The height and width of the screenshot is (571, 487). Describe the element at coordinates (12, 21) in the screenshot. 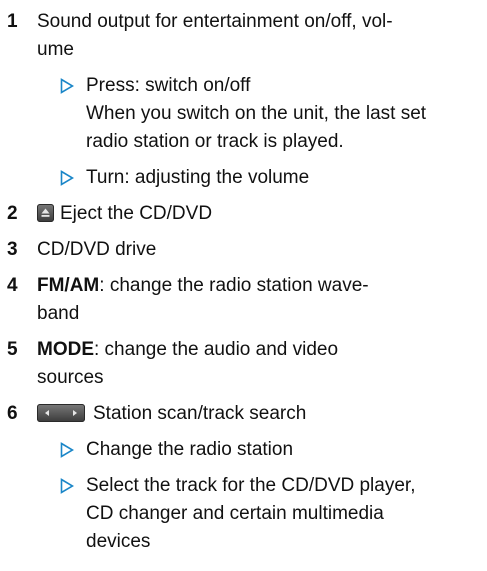

I see `item-number: 1` at that location.